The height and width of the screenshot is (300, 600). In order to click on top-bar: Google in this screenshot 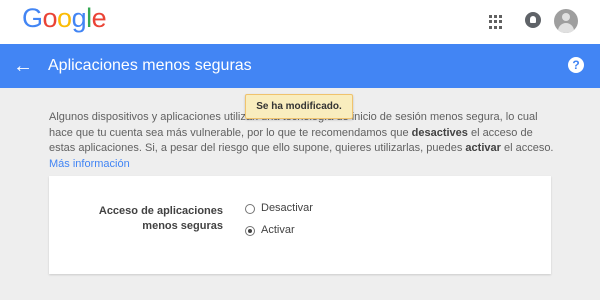, I will do `click(300, 22)`.